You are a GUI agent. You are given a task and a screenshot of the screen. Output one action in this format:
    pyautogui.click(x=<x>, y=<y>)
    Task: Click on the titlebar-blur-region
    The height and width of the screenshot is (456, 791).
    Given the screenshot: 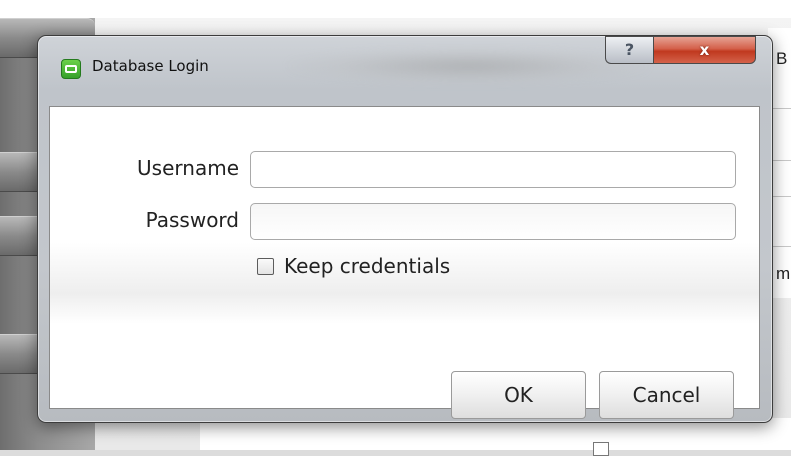 What is the action you would take?
    pyautogui.click(x=468, y=66)
    